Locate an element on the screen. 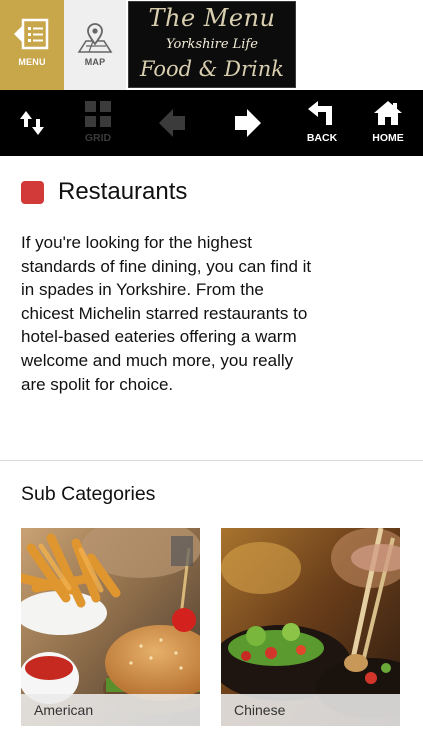 The height and width of the screenshot is (750, 423). map-tab-label: MAP is located at coordinates (95, 62).